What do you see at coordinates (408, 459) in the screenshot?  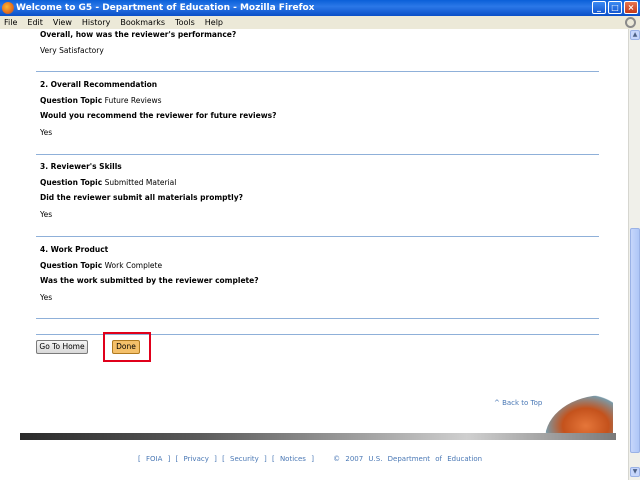 I see `footer-copyright: © 2007 U.S. Department of Education` at bounding box center [408, 459].